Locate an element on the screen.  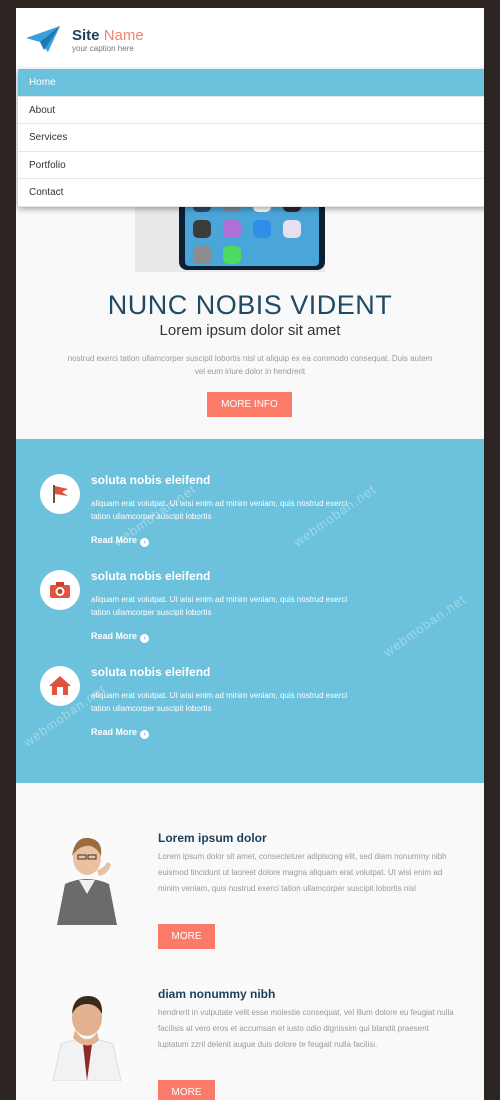
camera-icon is located at coordinates (60, 590).